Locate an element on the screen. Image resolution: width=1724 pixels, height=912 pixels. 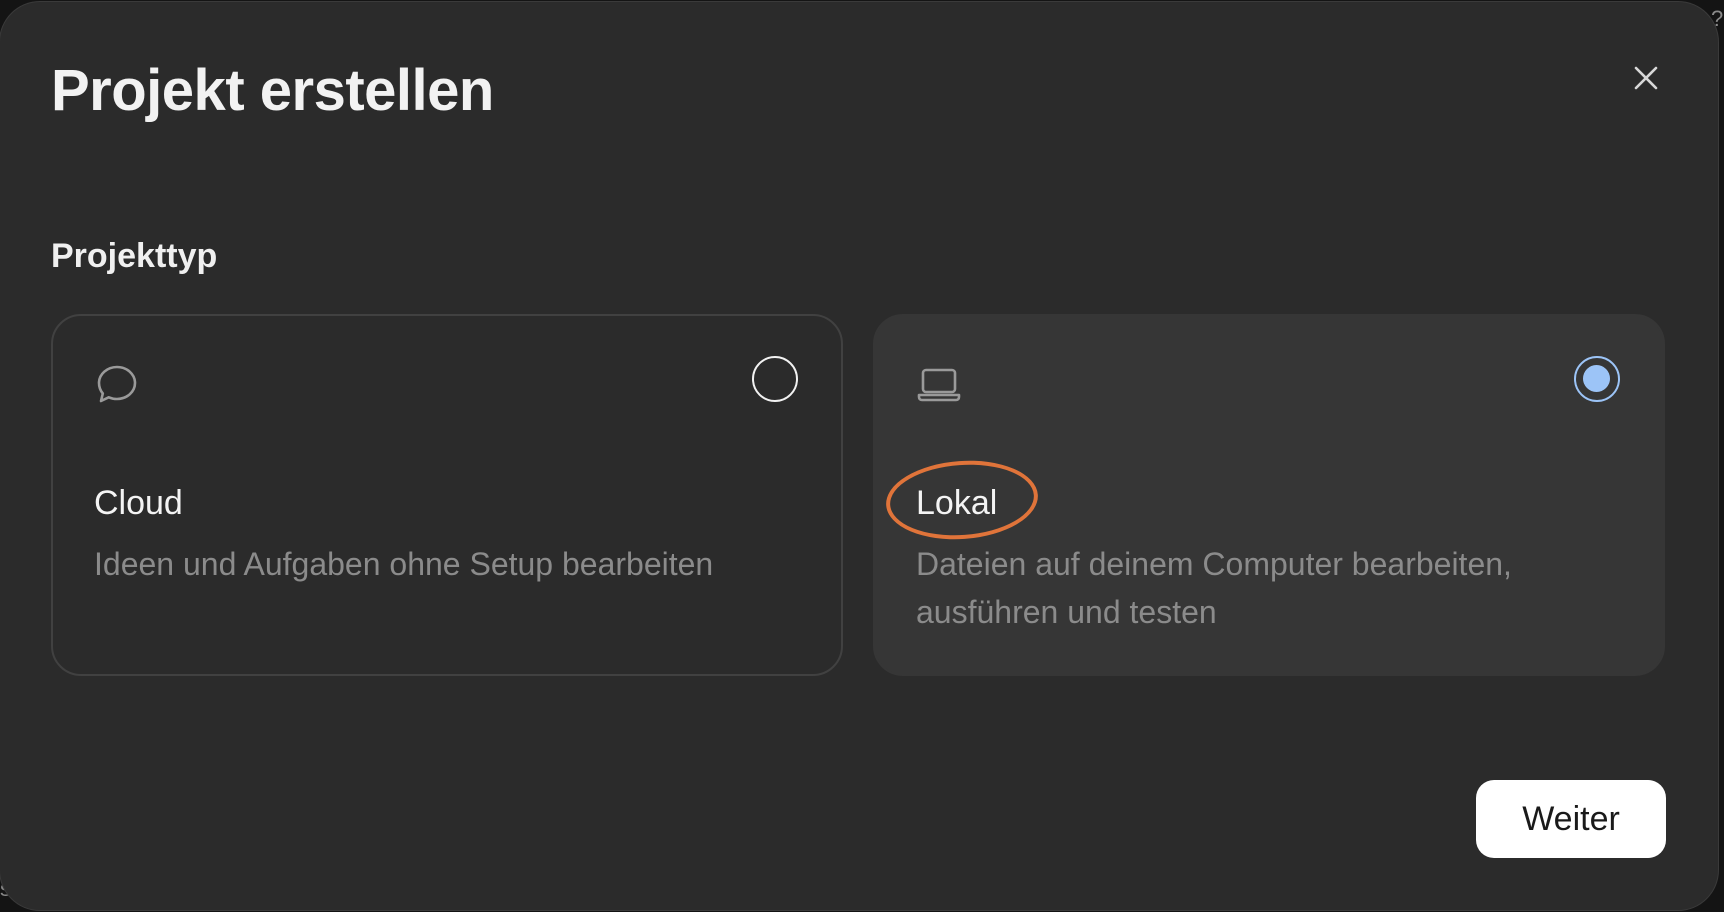
radio-button-local is located at coordinates (1597, 379).